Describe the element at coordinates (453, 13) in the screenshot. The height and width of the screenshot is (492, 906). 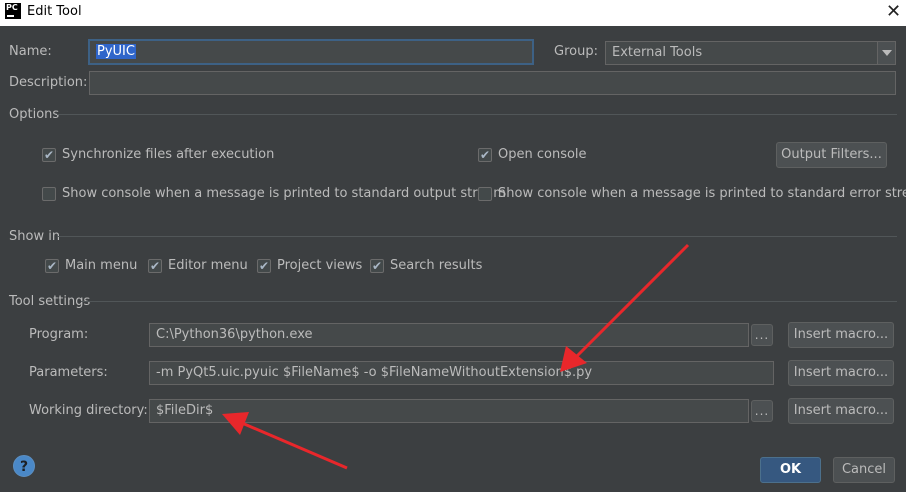
I see `title-bar: PC Edit Tool ✕` at that location.